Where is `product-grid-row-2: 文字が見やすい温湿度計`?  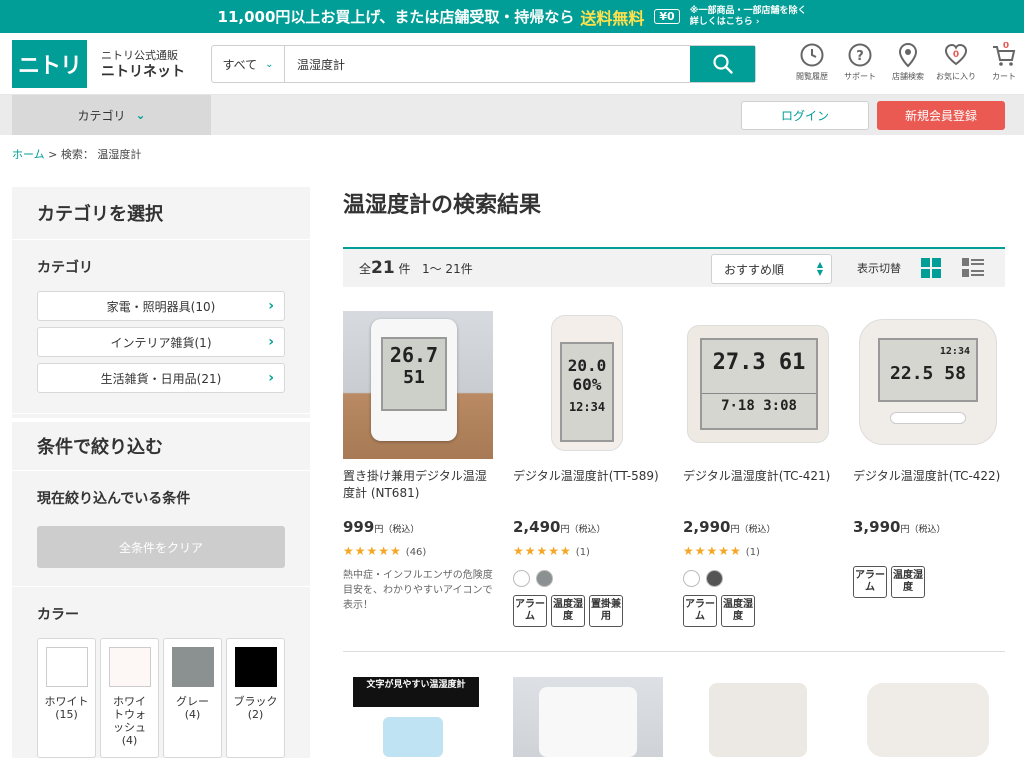 product-grid-row-2: 文字が見やすい温湿度計 is located at coordinates (674, 717).